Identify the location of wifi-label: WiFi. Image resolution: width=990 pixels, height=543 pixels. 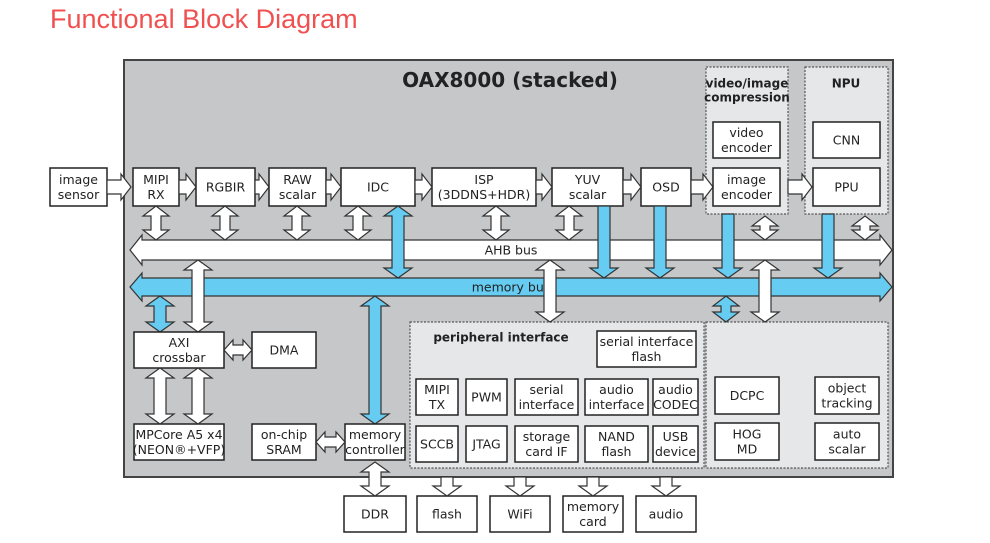
(519, 514).